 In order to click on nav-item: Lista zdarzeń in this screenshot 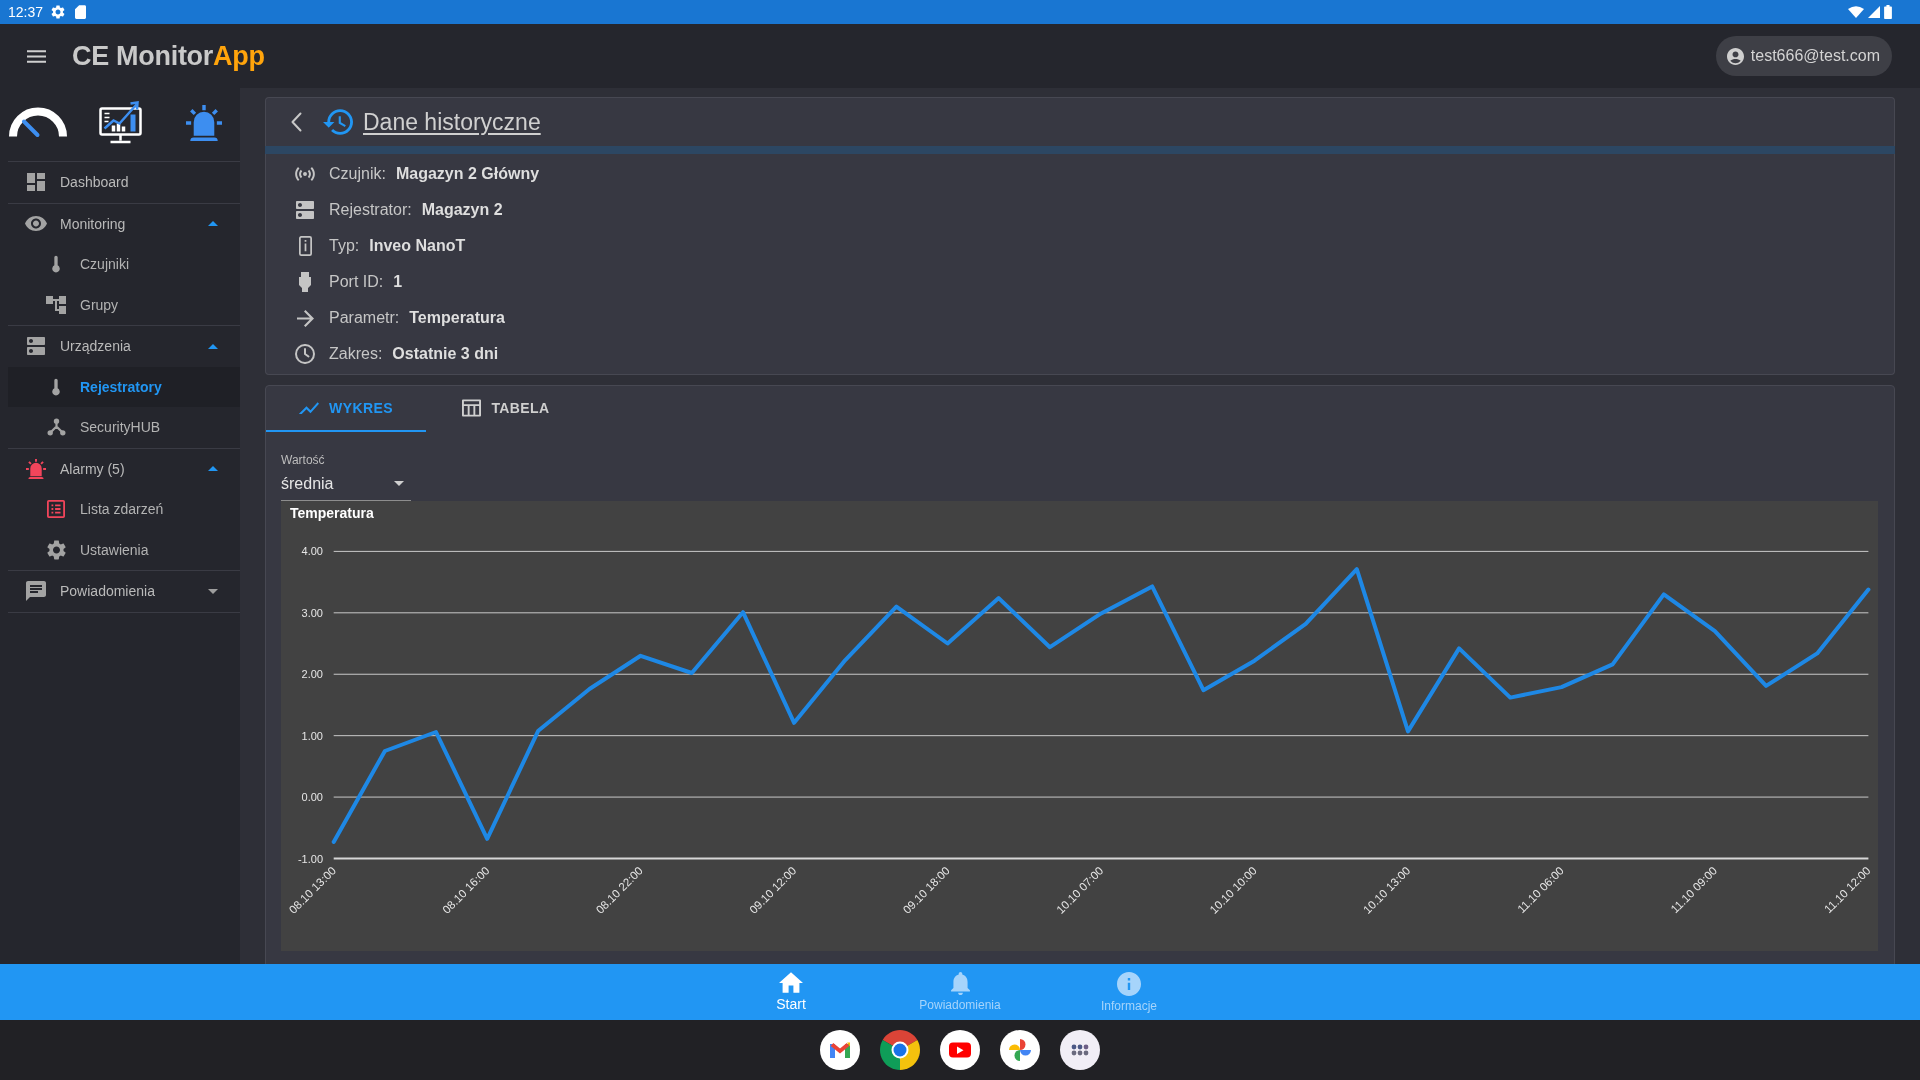, I will do `click(124, 509)`.